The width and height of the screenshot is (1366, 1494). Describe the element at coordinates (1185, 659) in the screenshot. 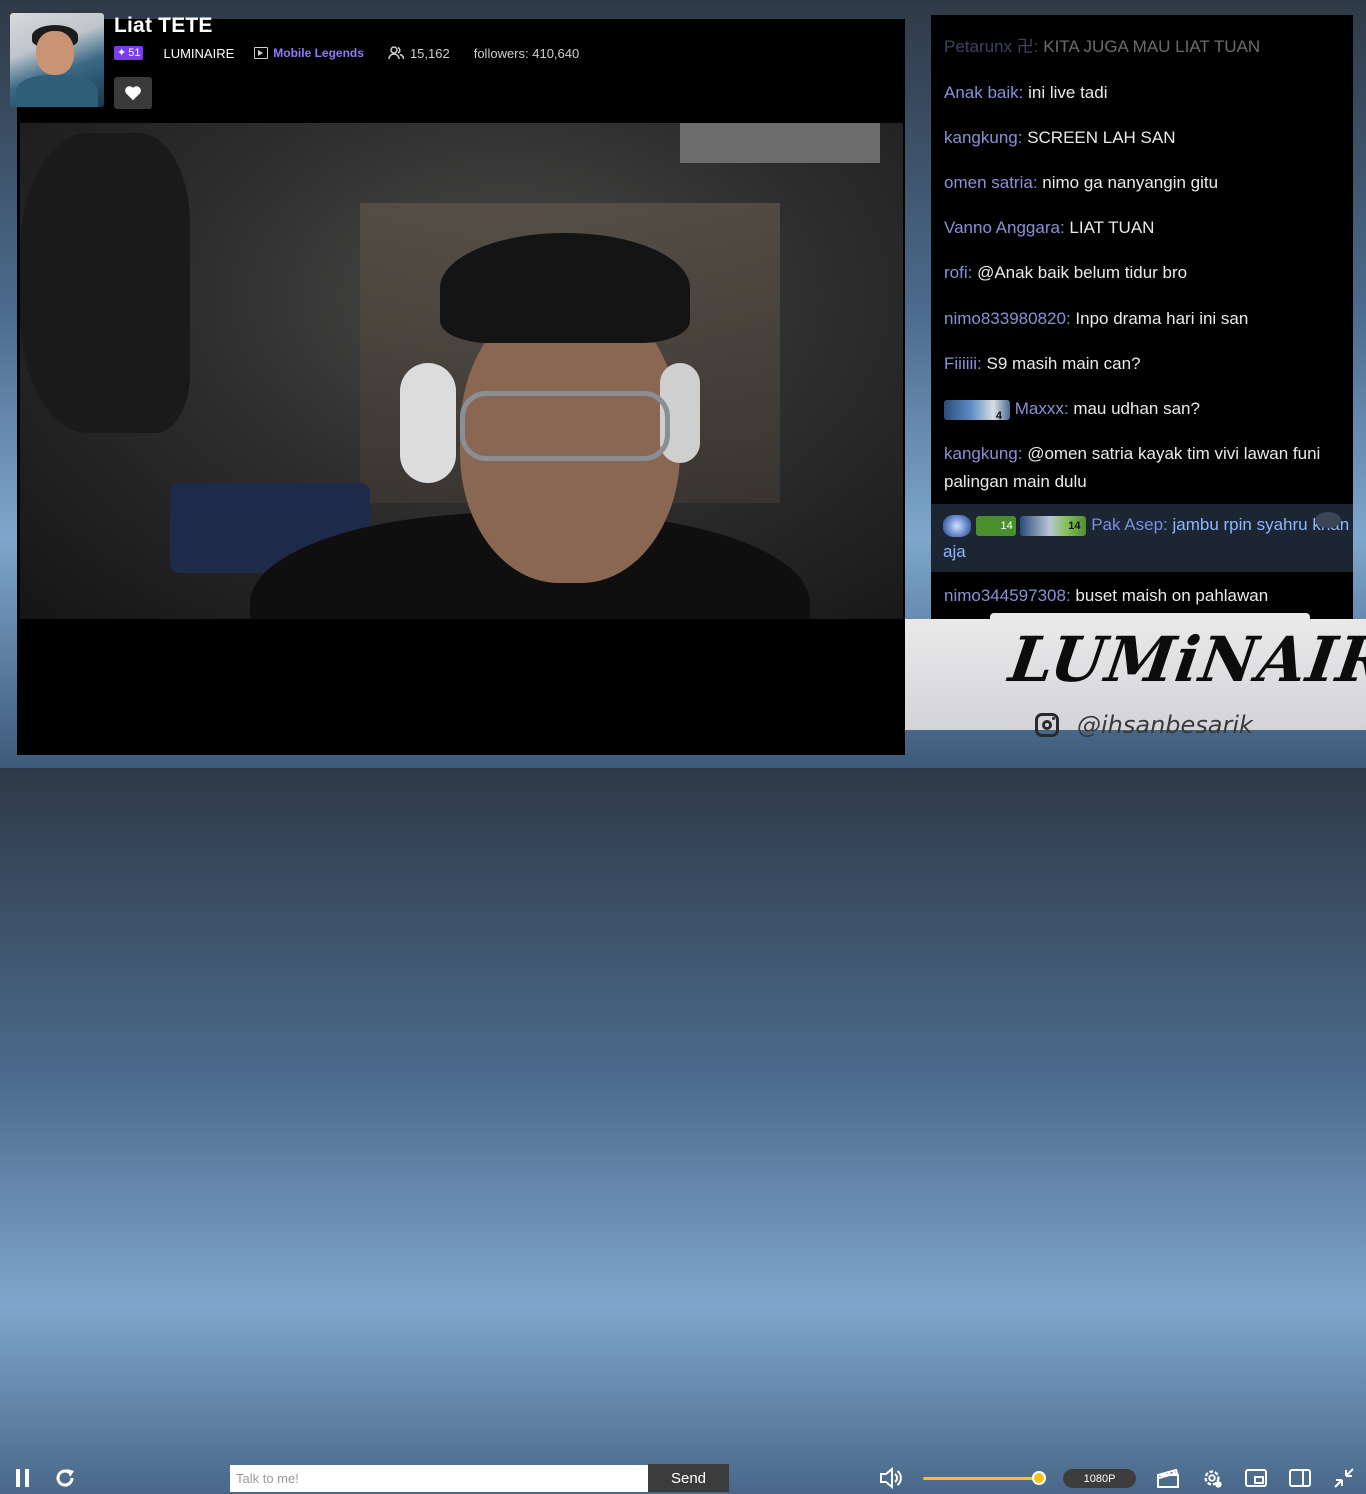

I see `brand-logo: LUMiNAIRE` at that location.